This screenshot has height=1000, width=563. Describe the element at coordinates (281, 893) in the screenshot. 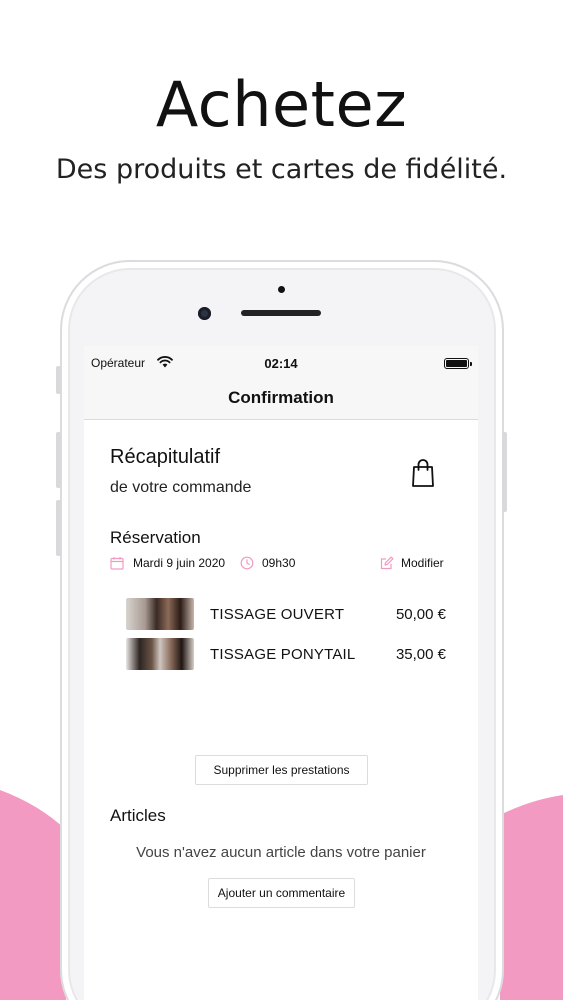

I see `add-comment-button: Ajouter un commentaire` at that location.